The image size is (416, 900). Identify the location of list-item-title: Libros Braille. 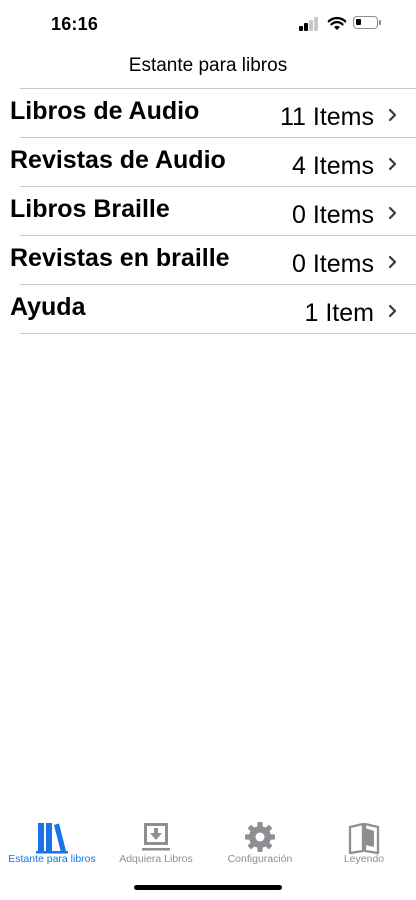
(90, 209).